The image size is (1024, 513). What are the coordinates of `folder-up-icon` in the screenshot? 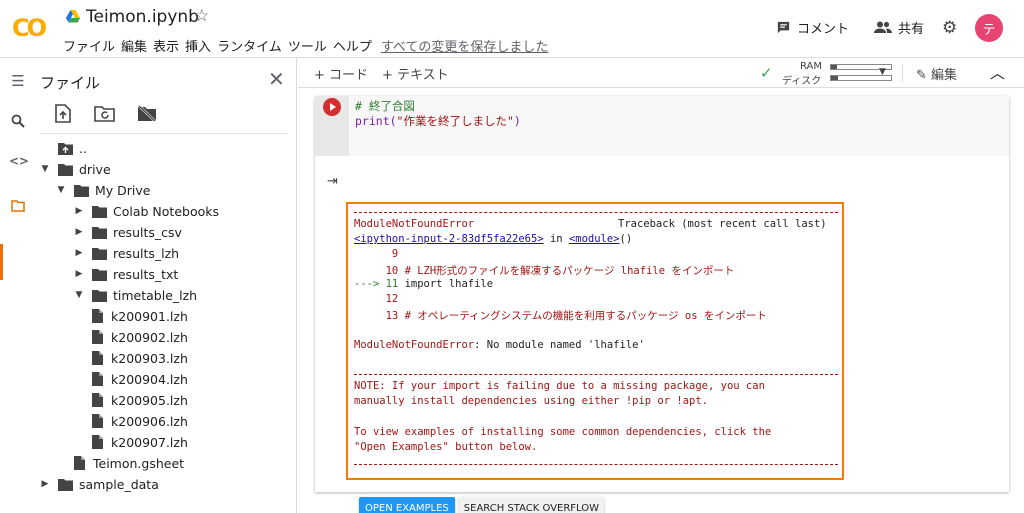 It's located at (65, 148).